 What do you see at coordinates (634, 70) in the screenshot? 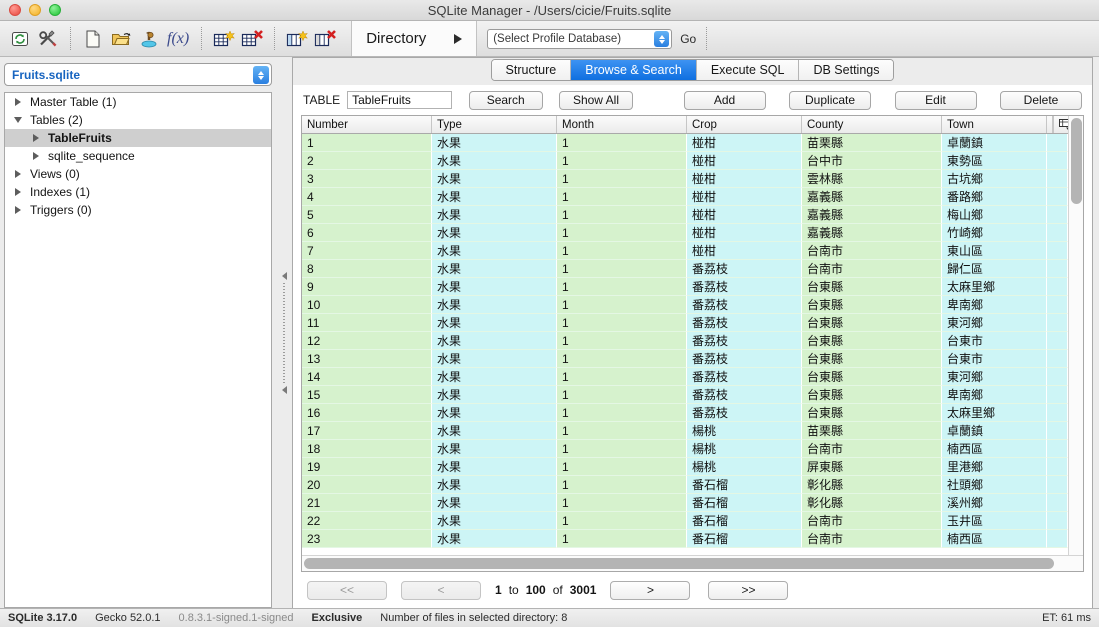
I see `tab-browse-search: Browse & Search` at bounding box center [634, 70].